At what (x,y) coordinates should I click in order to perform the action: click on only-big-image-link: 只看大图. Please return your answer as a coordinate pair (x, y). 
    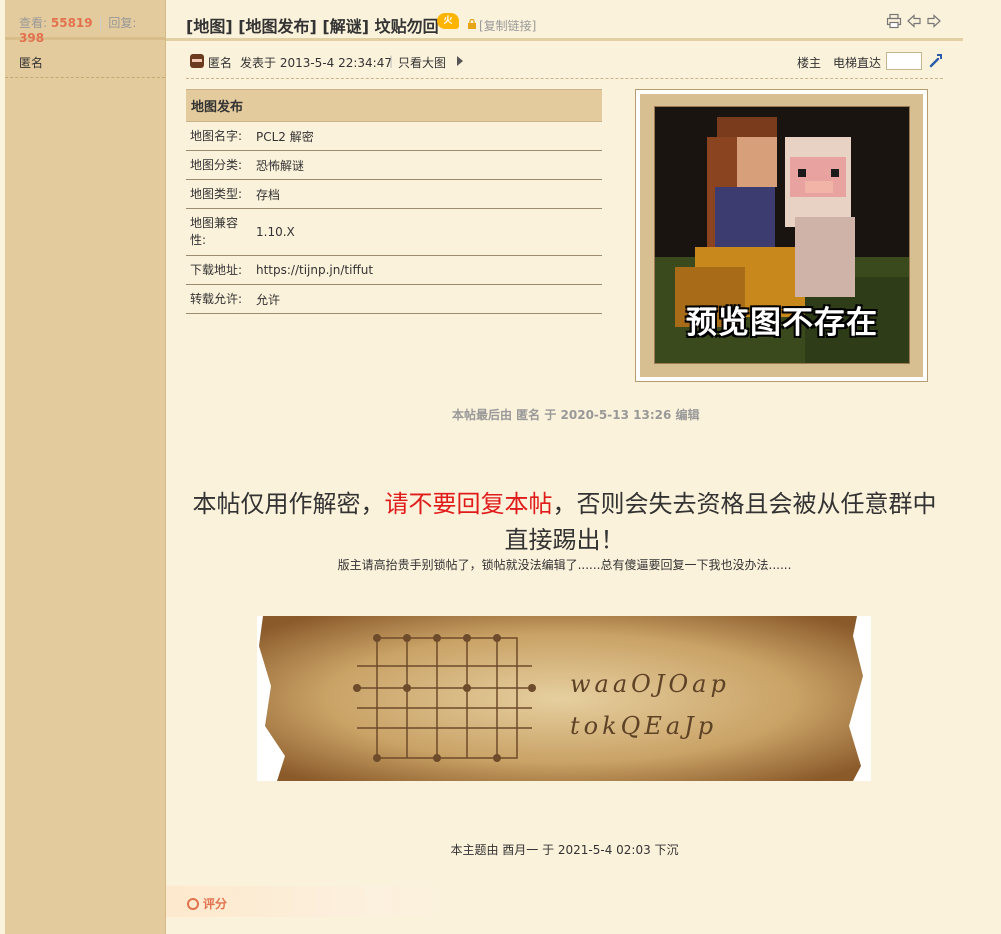
    Looking at the image, I should click on (422, 62).